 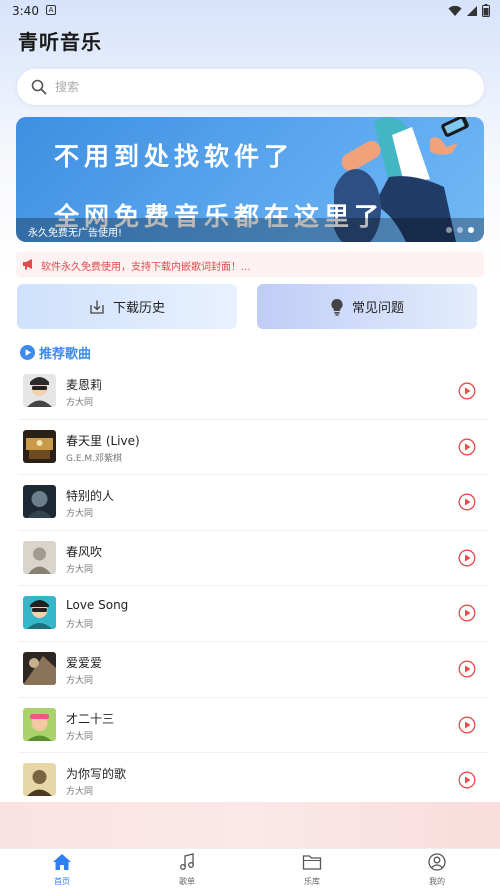 I want to click on download-history-button: 下载历史, so click(x=127, y=306).